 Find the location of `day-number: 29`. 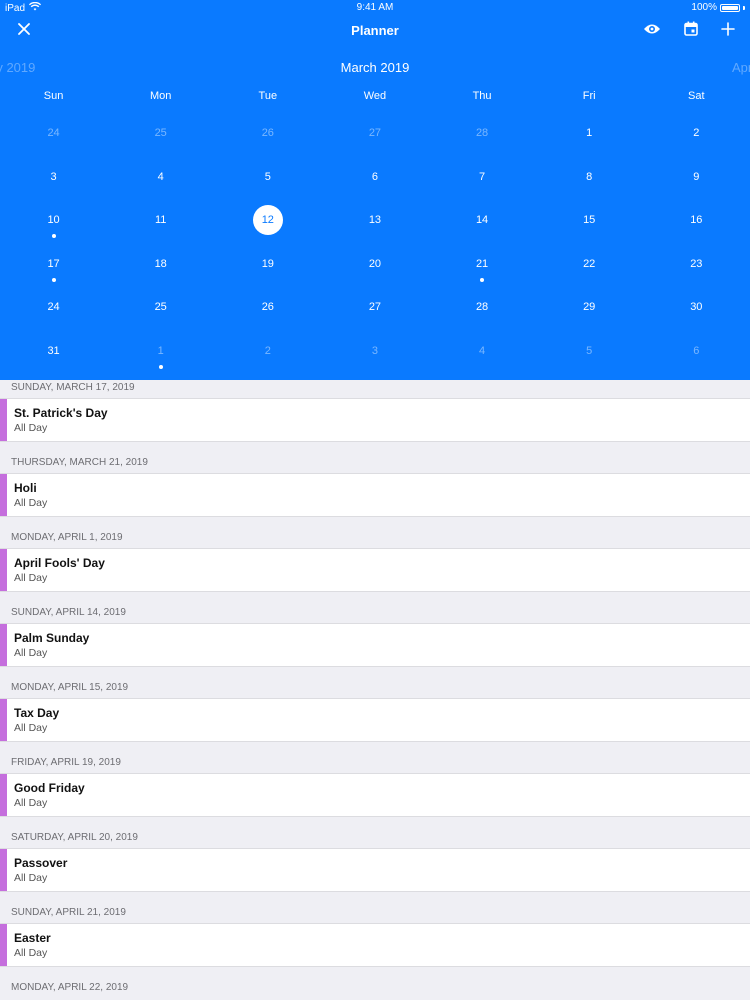

day-number: 29 is located at coordinates (589, 307).